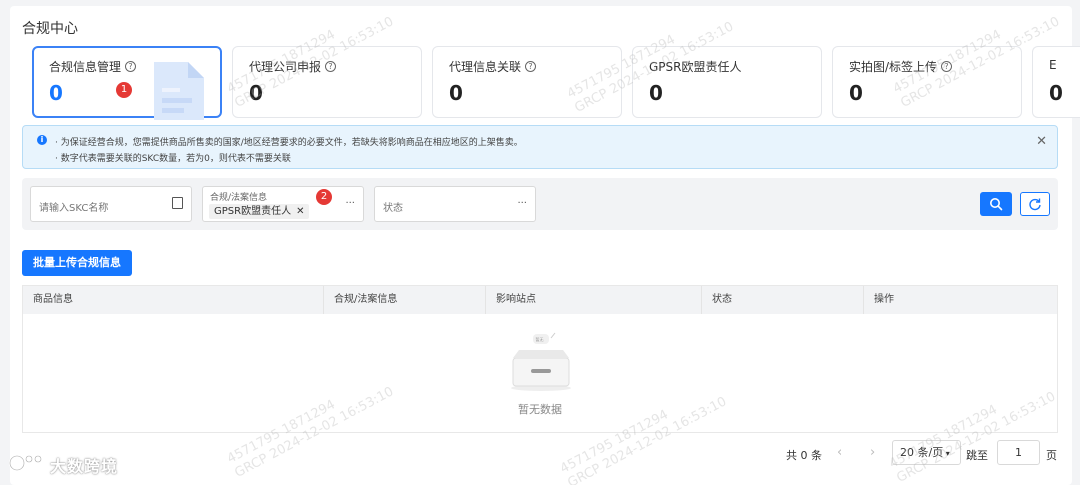 The height and width of the screenshot is (485, 1080). What do you see at coordinates (1053, 65) in the screenshot?
I see `tab-label: E` at bounding box center [1053, 65].